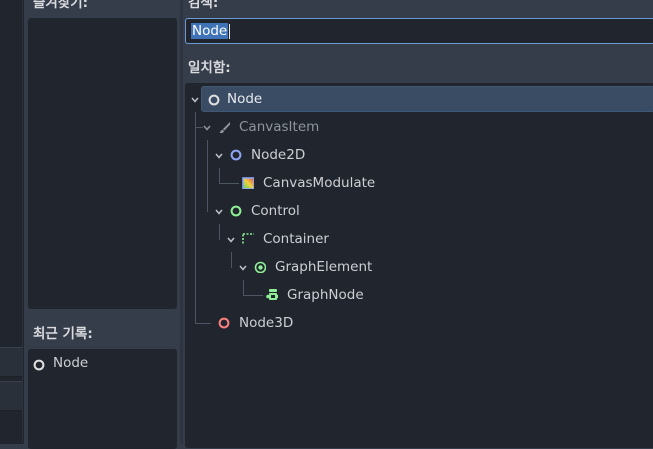 This screenshot has width=653, height=449. I want to click on tree-item-graphelement: GraphElement, so click(353, 267).